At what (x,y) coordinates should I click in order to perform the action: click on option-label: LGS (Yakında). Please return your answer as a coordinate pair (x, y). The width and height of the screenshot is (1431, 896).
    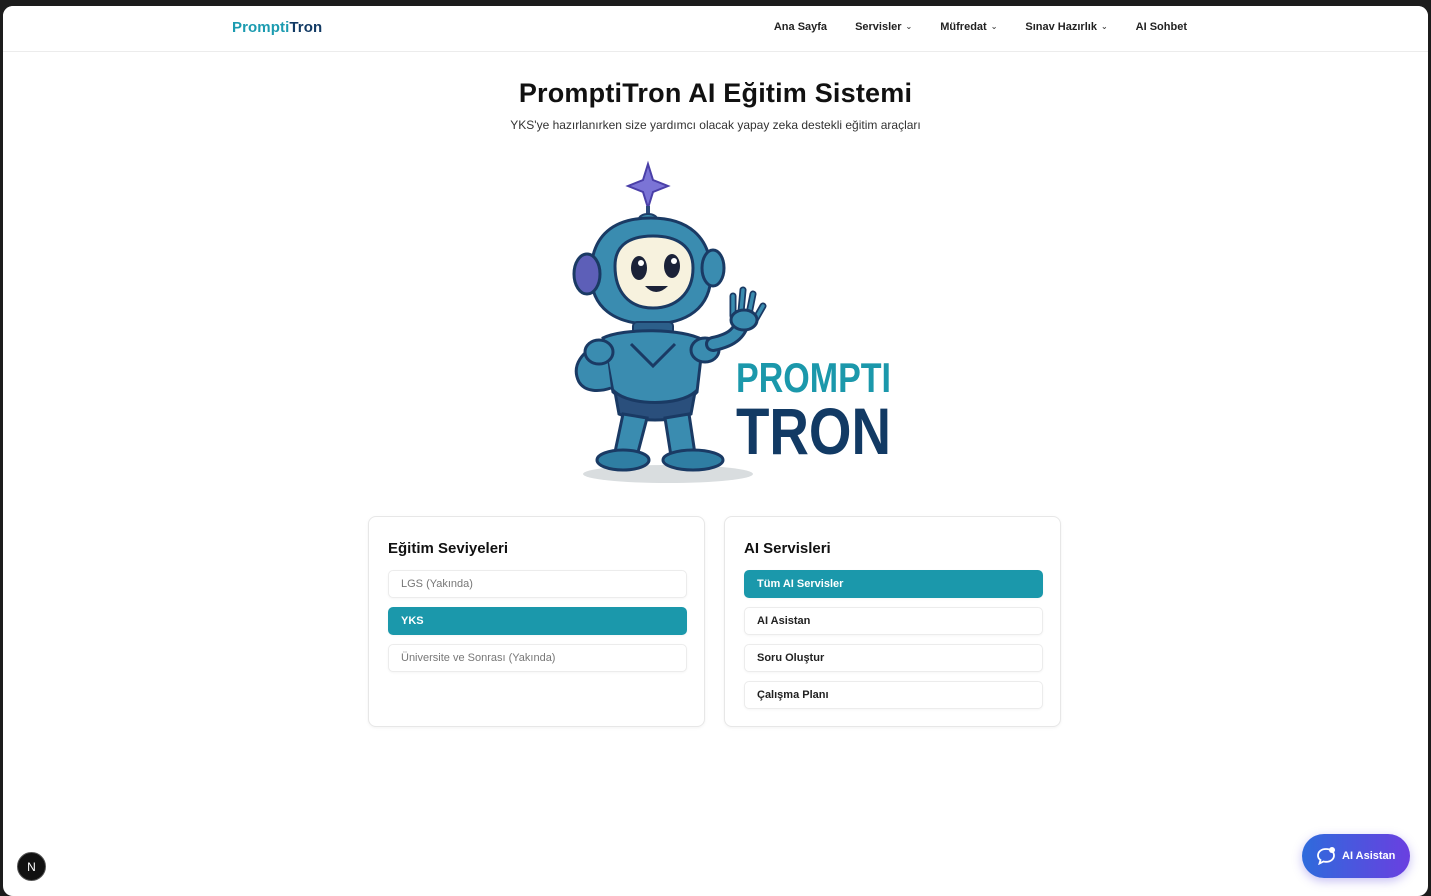
    Looking at the image, I should click on (437, 584).